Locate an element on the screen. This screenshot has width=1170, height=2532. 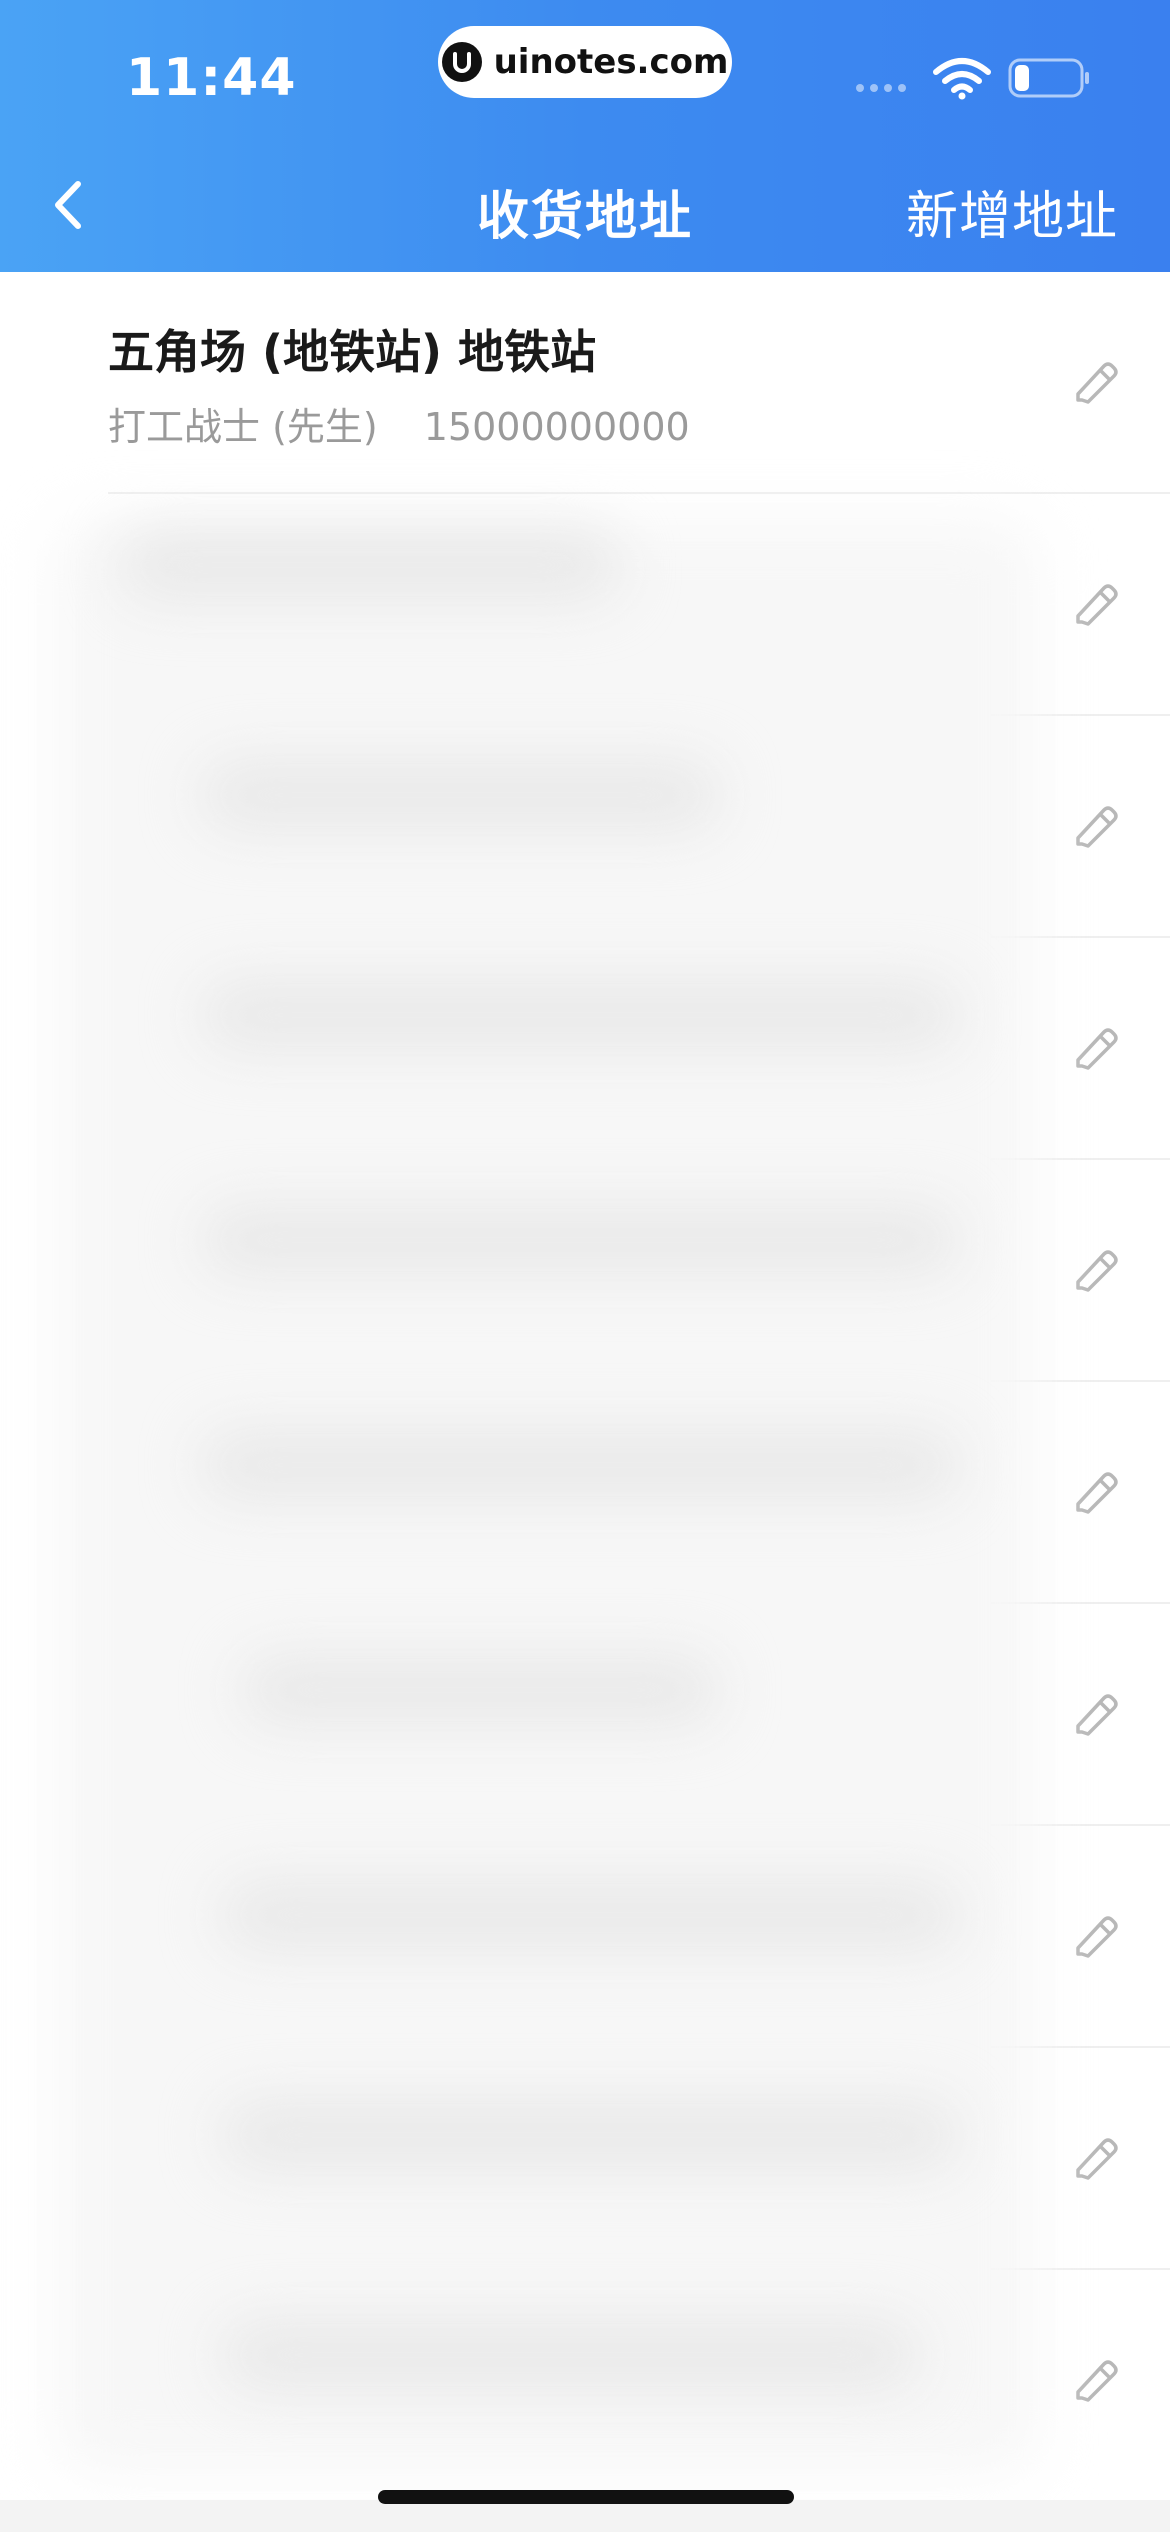
home-indicator is located at coordinates (586, 2497).